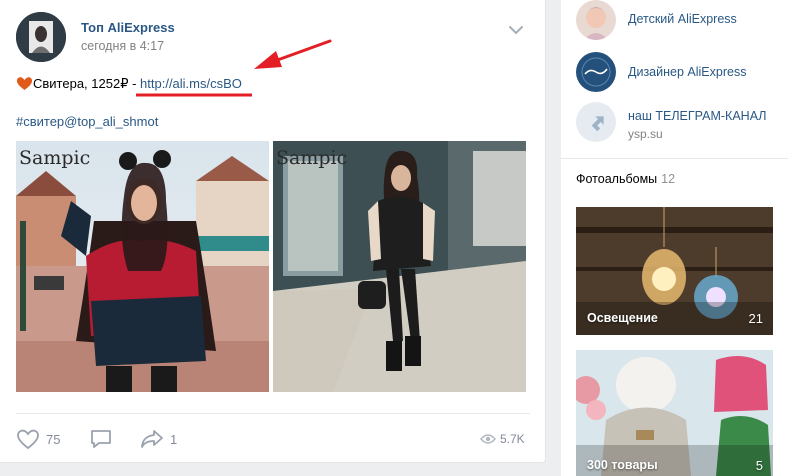 The width and height of the screenshot is (788, 476). What do you see at coordinates (28, 439) in the screenshot?
I see `heart-icon` at bounding box center [28, 439].